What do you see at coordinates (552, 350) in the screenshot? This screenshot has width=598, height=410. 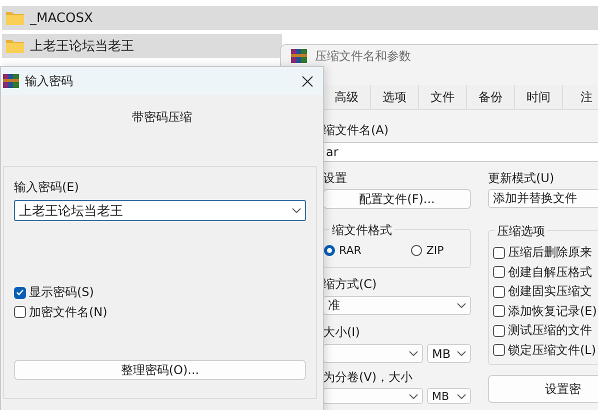 I see `checkbox-label: 锁定压缩文件(L)` at bounding box center [552, 350].